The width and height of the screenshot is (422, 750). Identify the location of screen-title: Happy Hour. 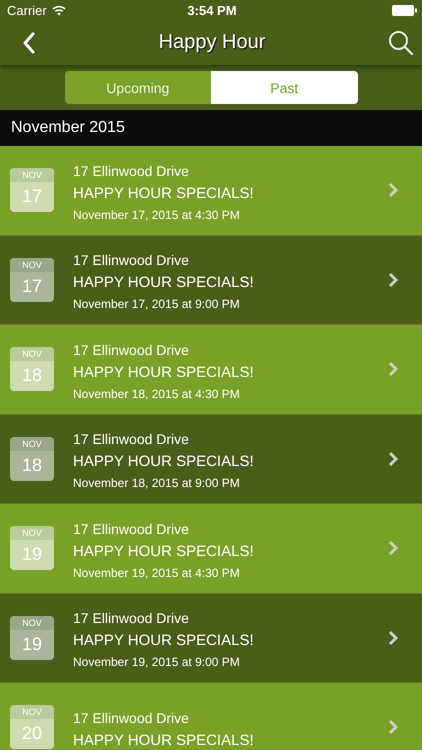
(212, 42).